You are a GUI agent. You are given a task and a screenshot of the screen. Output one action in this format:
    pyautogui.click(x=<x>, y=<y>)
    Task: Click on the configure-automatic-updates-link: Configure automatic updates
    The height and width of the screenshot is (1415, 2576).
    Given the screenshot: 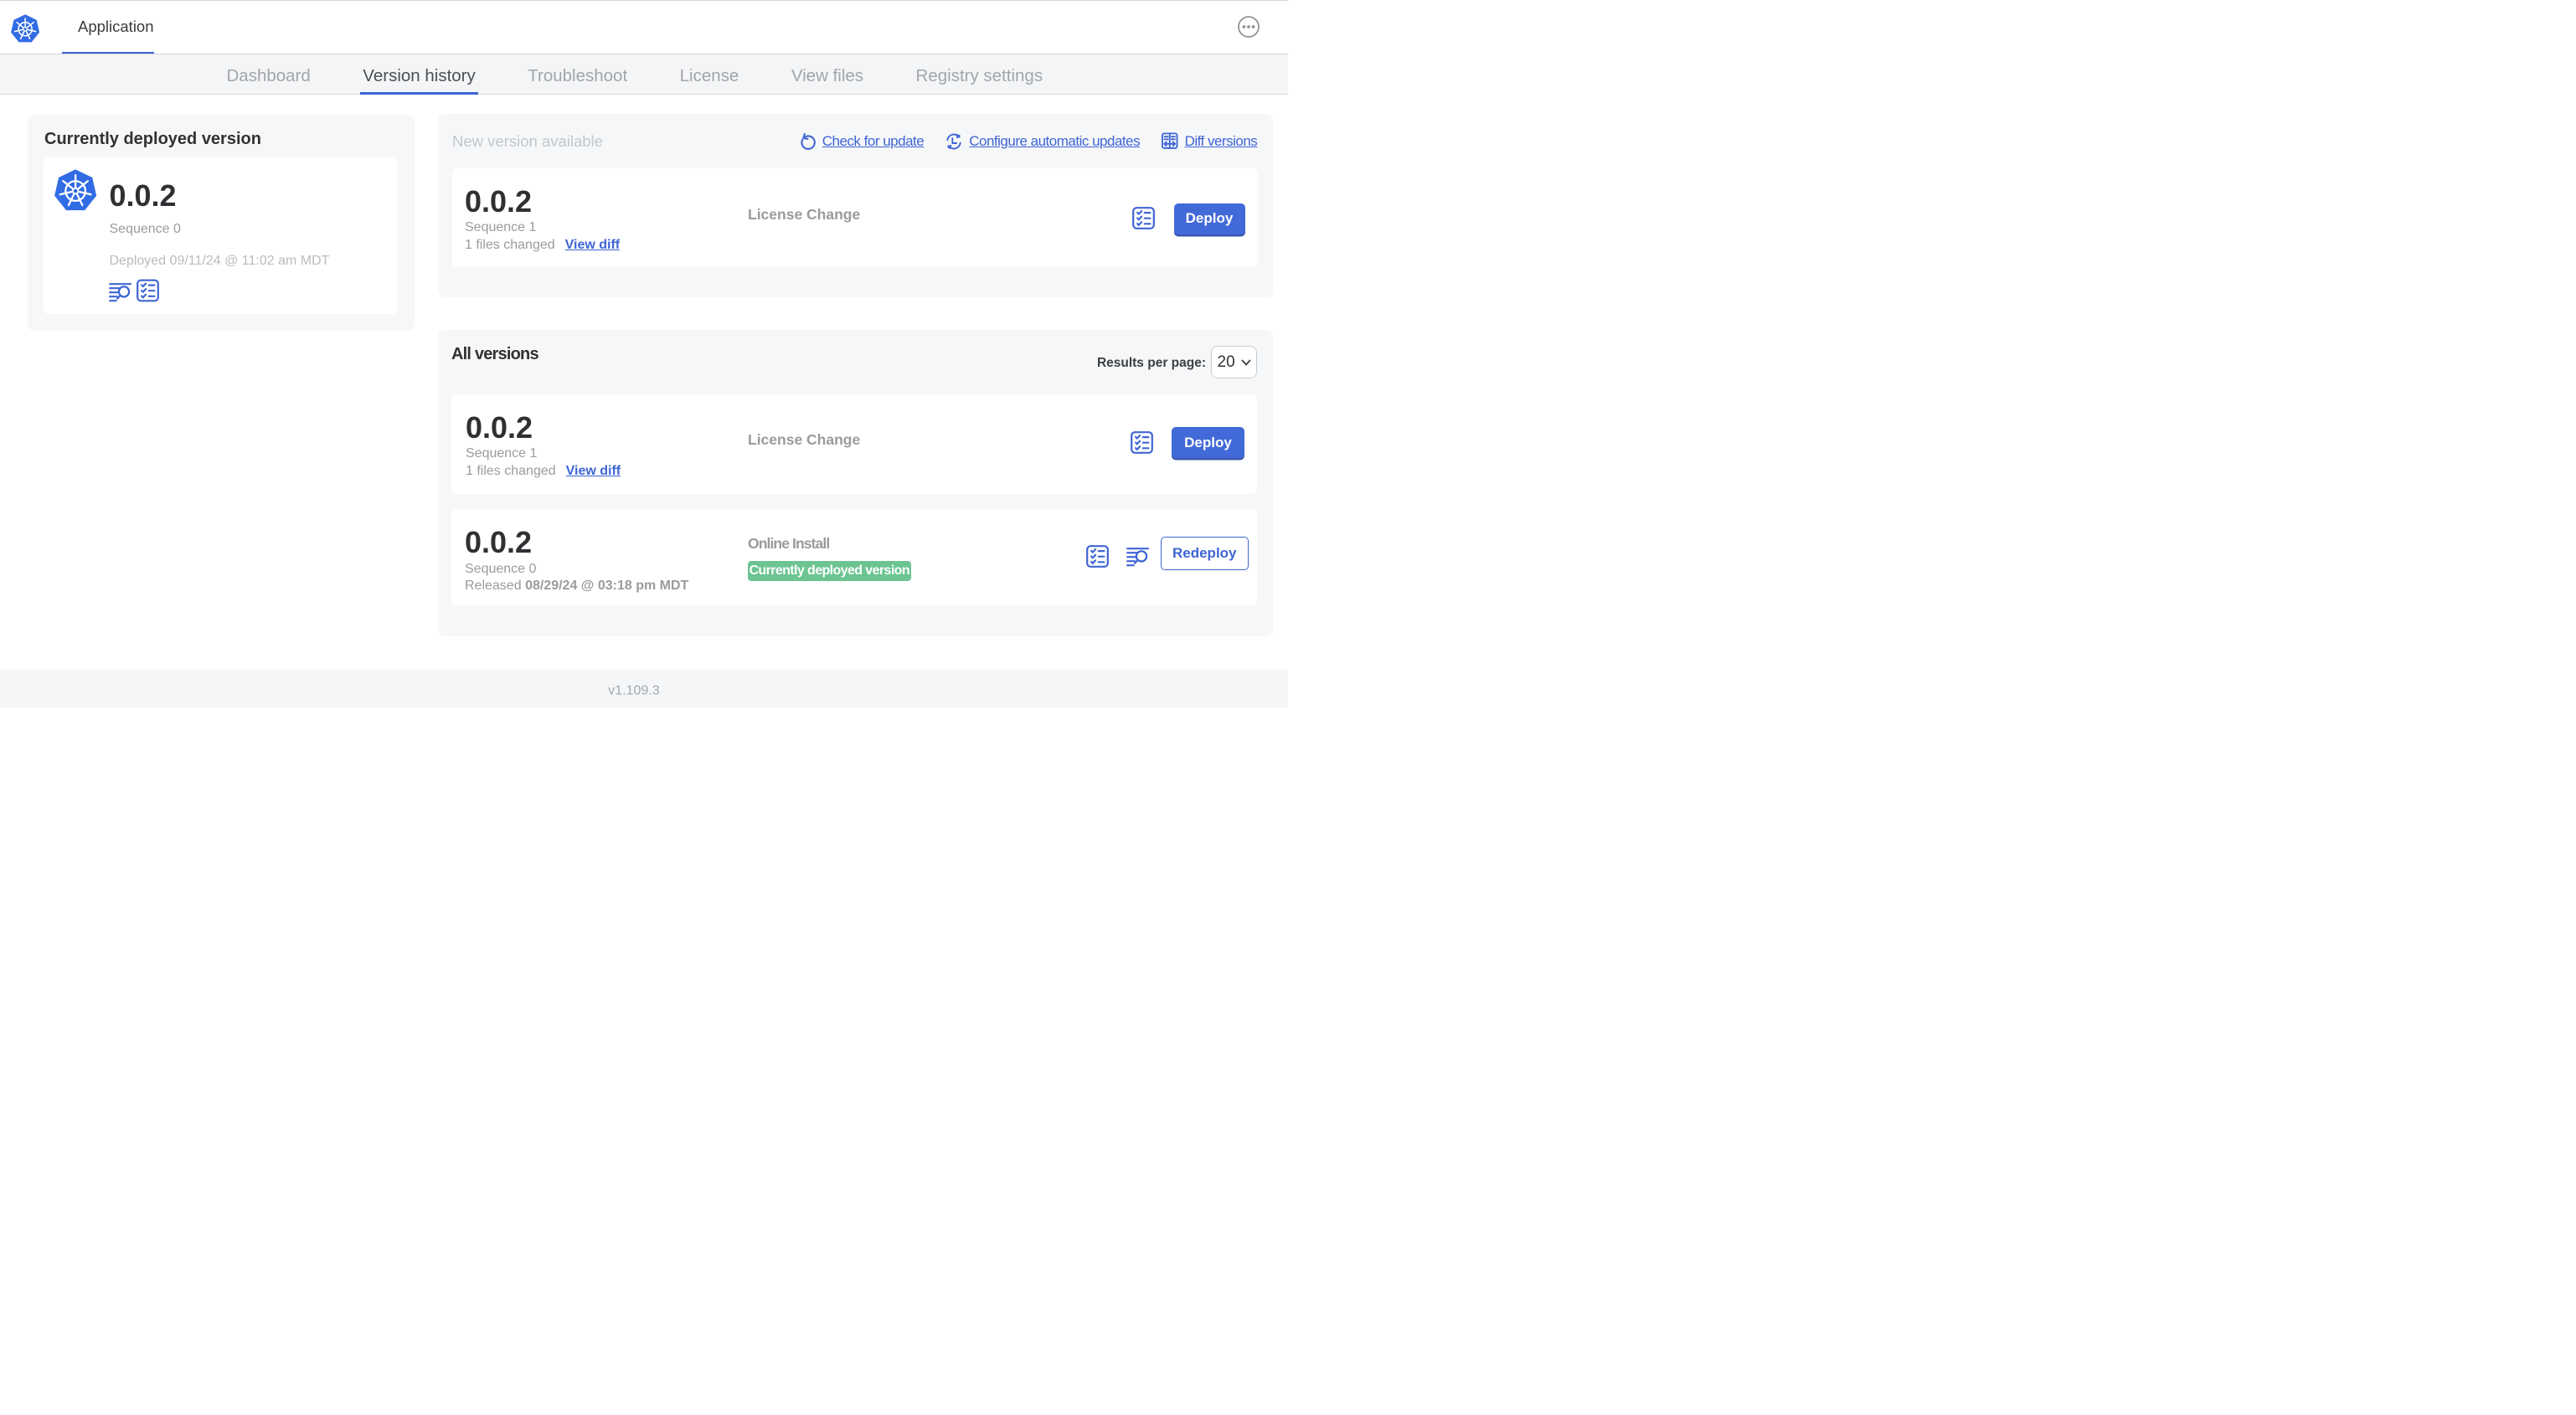 What is the action you would take?
    pyautogui.click(x=1043, y=141)
    